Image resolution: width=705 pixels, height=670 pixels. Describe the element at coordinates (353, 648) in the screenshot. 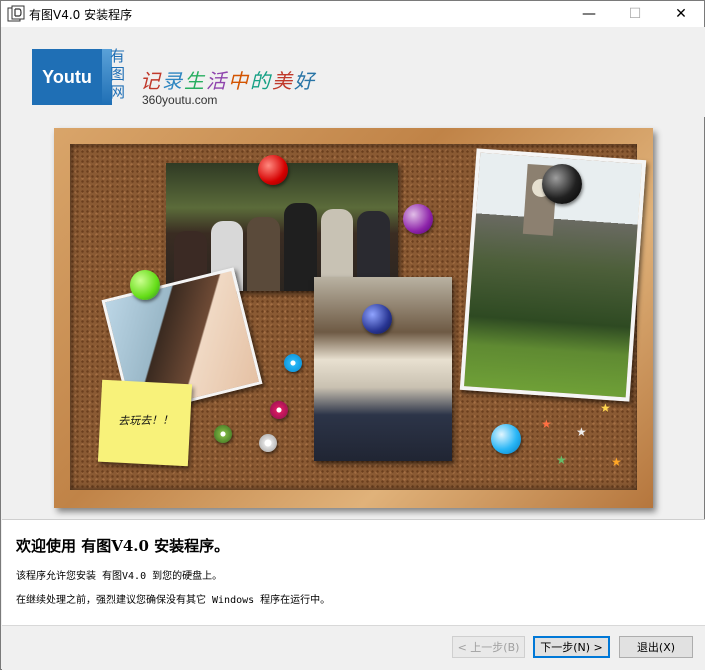

I see `button-bar: < 上一步(B) 下一步(N) > 退出(X)` at that location.